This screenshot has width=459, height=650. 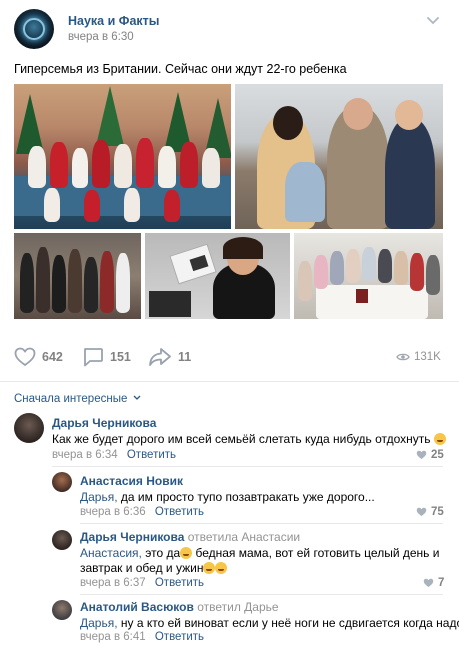 I want to click on like-button: 642, so click(x=38, y=357).